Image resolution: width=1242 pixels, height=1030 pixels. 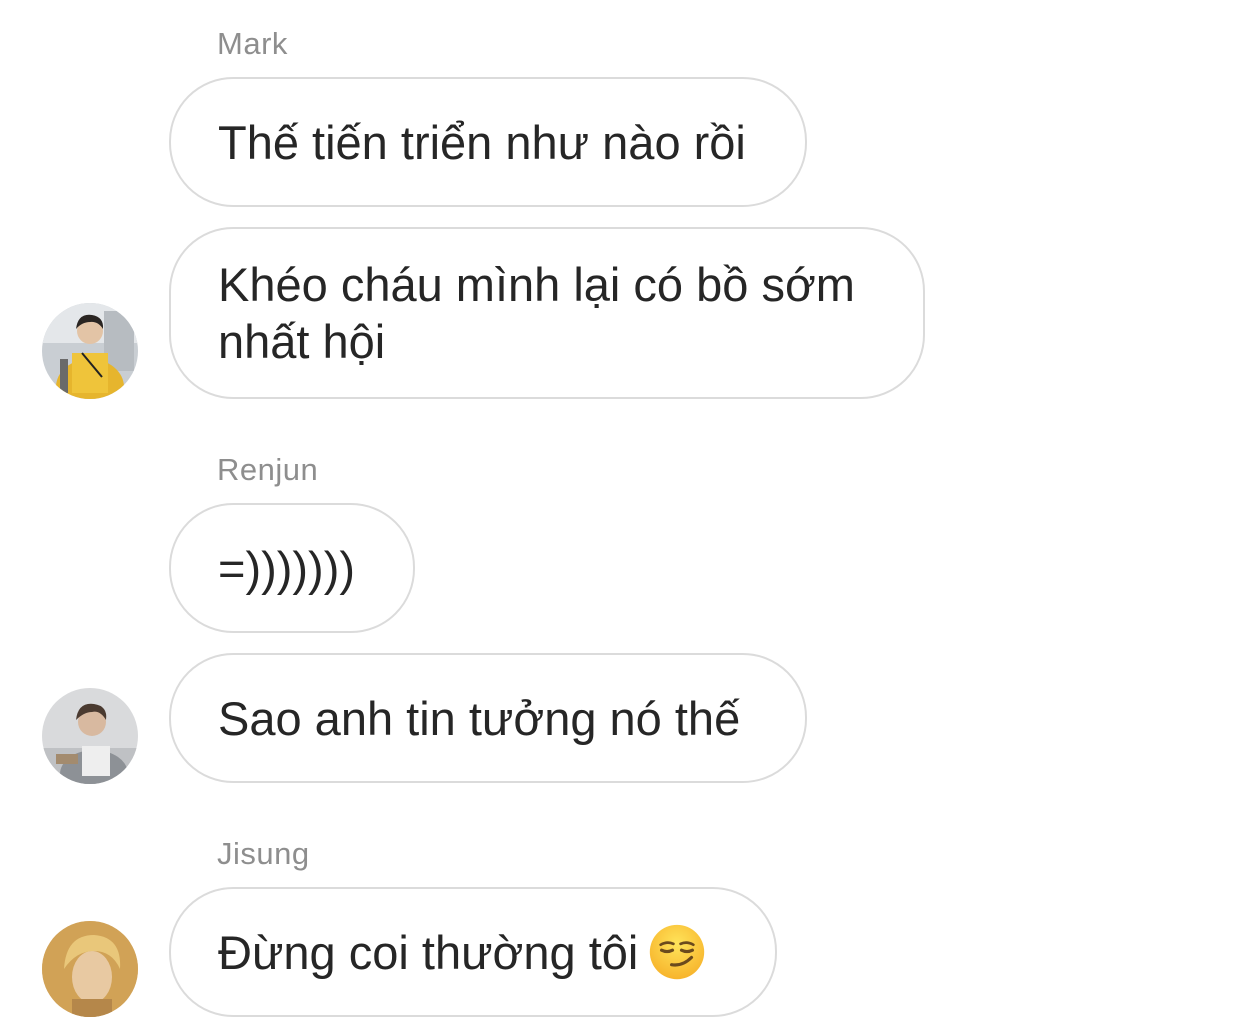 I want to click on message-text: =))))))), so click(x=287, y=568).